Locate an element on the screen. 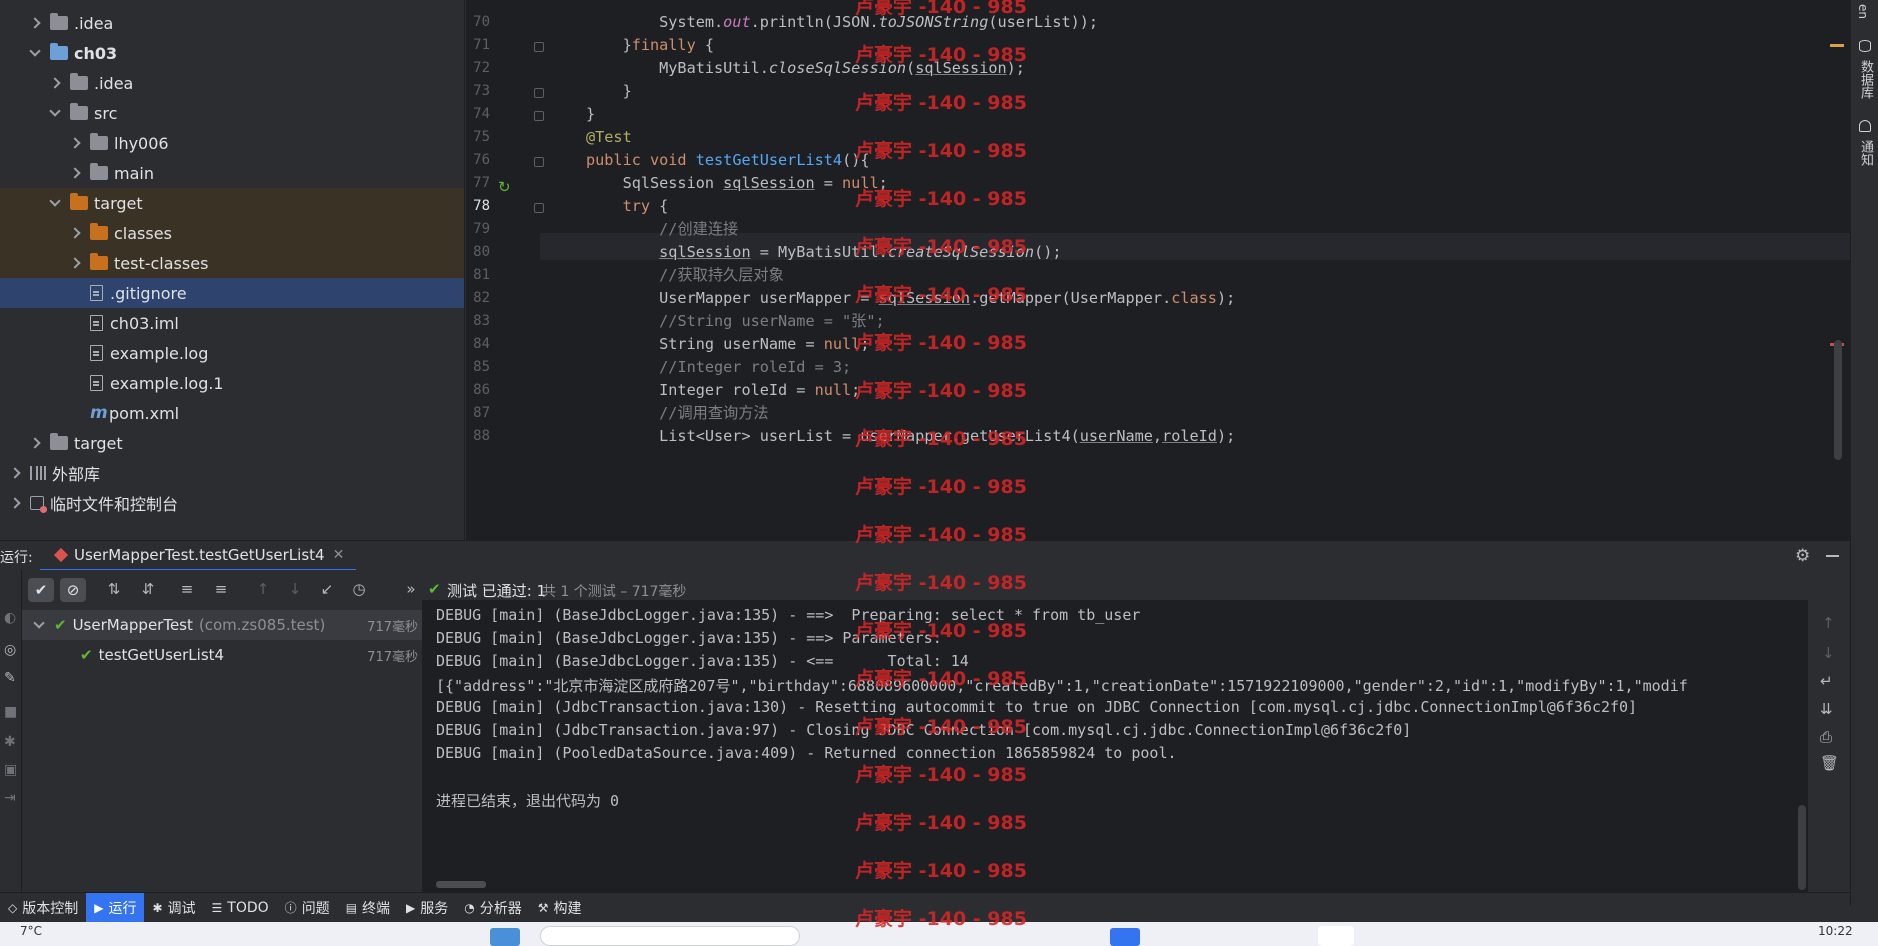 Image resolution: width=1878 pixels, height=946 pixels. project-tree-item: 临时文件和控制台 is located at coordinates (232, 503).